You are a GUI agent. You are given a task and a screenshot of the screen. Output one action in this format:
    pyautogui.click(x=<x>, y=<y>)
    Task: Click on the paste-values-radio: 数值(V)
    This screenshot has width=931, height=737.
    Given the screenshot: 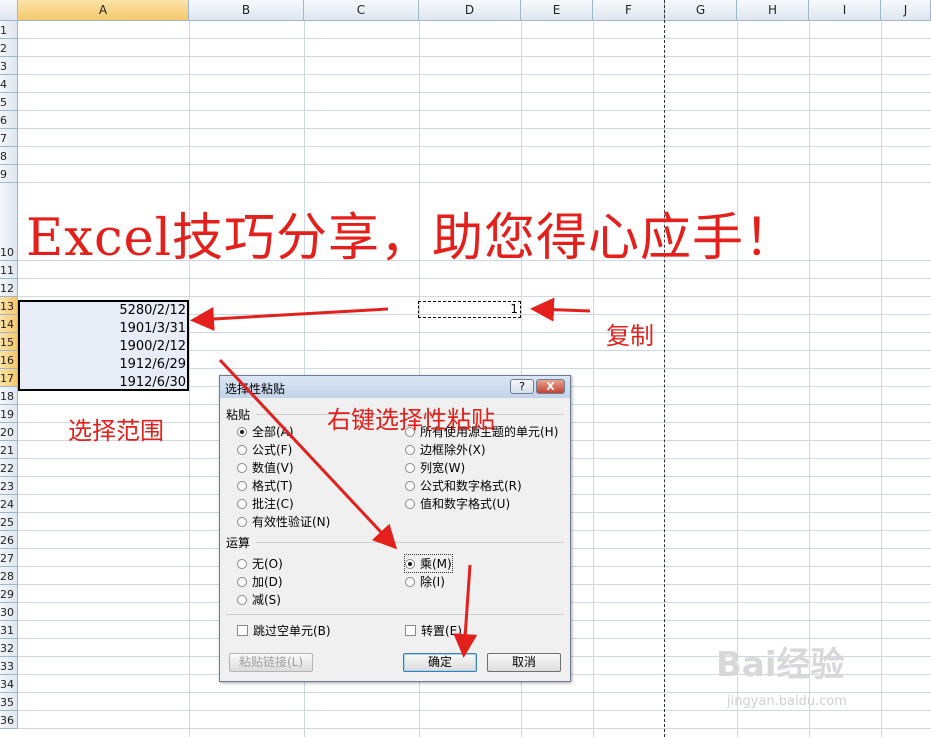 What is the action you would take?
    pyautogui.click(x=265, y=467)
    